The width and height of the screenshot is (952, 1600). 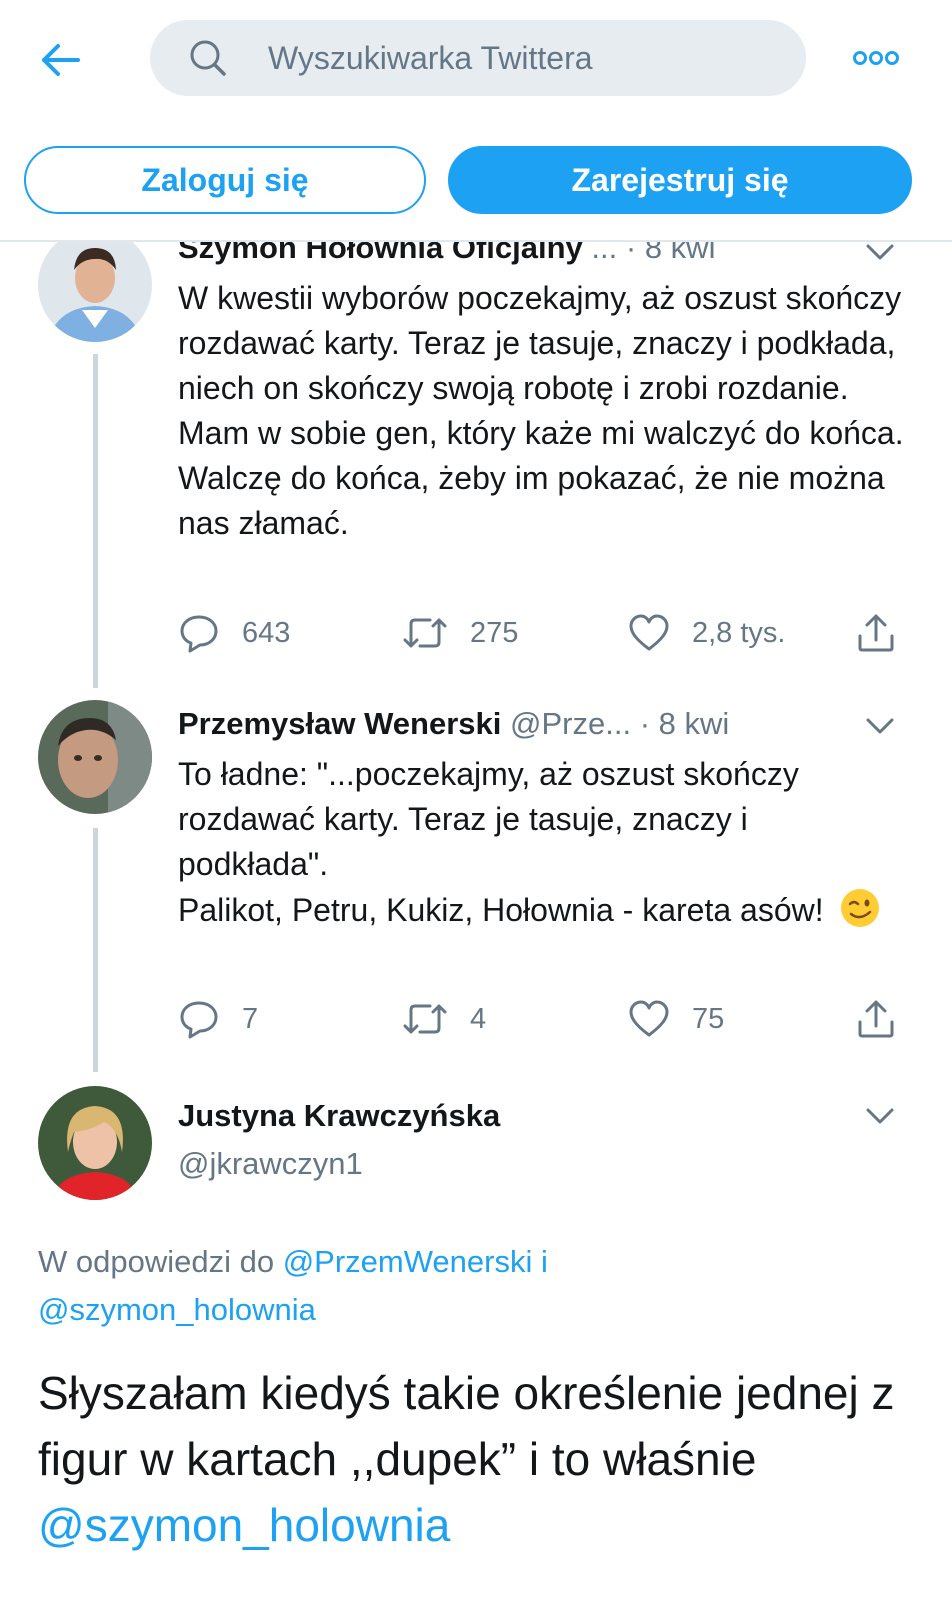 I want to click on back-arrow-icon, so click(x=60, y=60).